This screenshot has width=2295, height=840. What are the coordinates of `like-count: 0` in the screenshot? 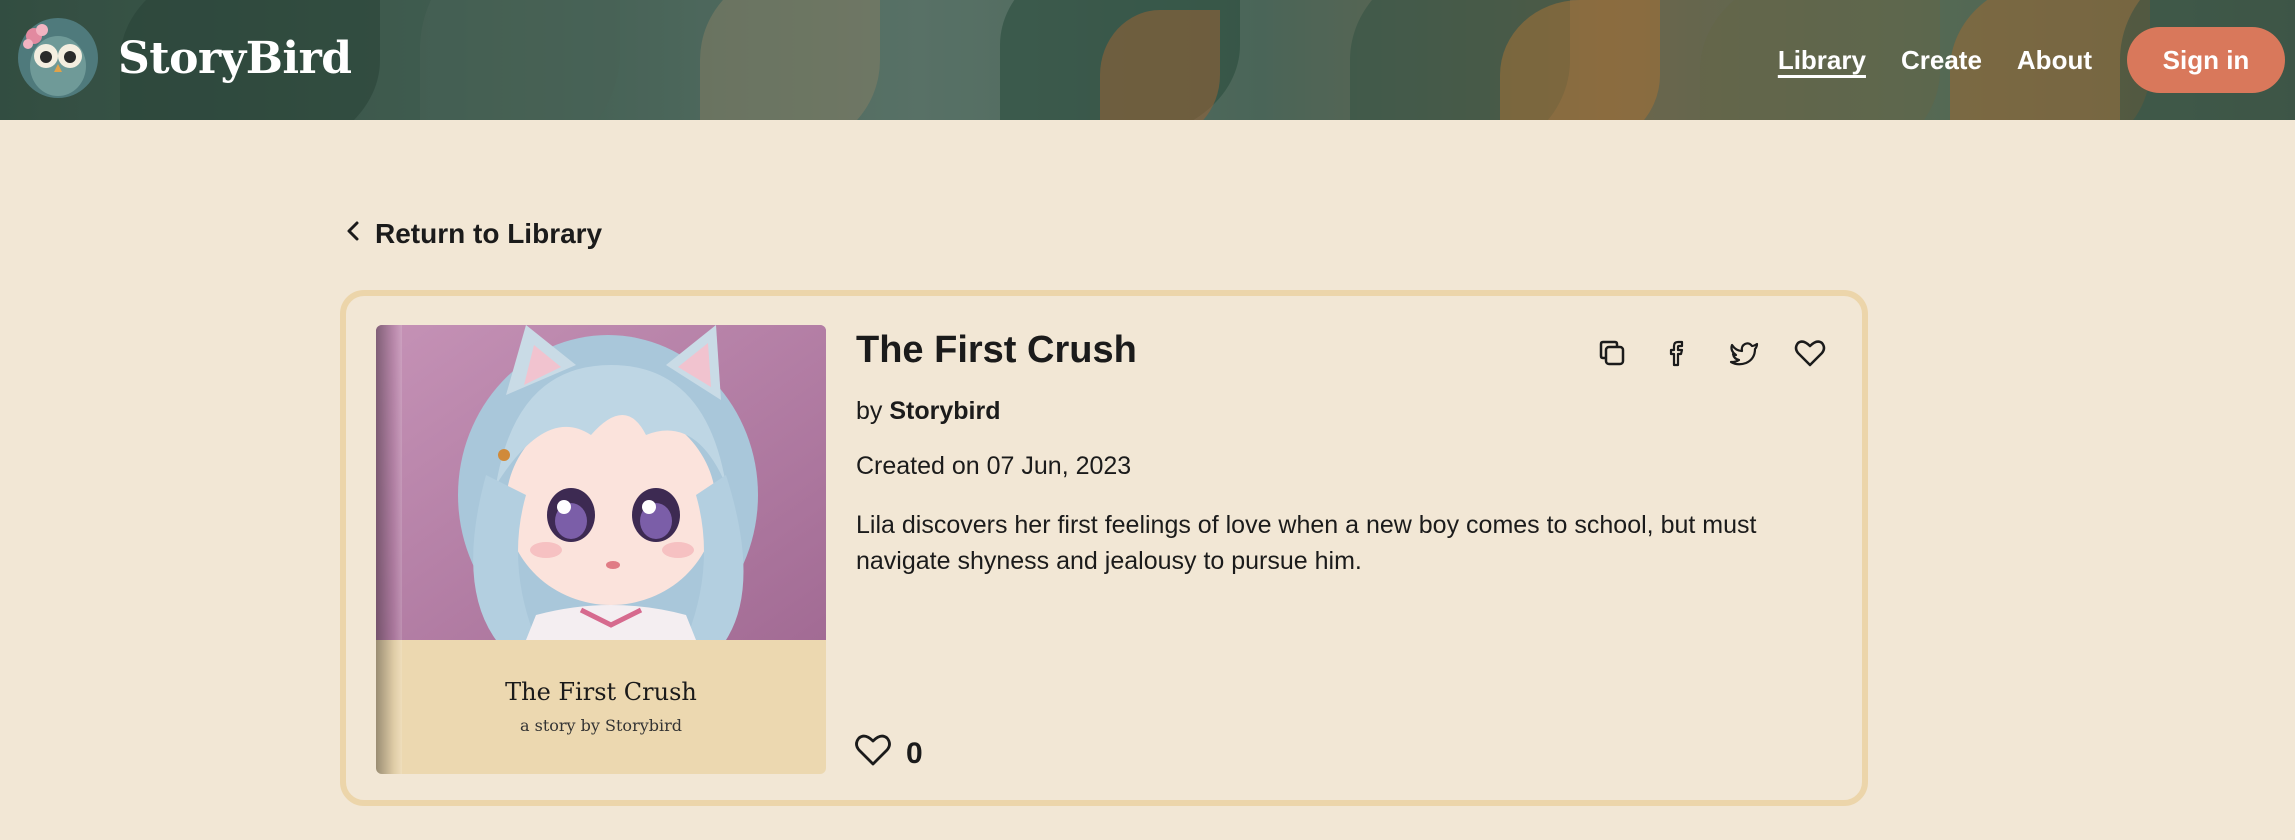 It's located at (914, 753).